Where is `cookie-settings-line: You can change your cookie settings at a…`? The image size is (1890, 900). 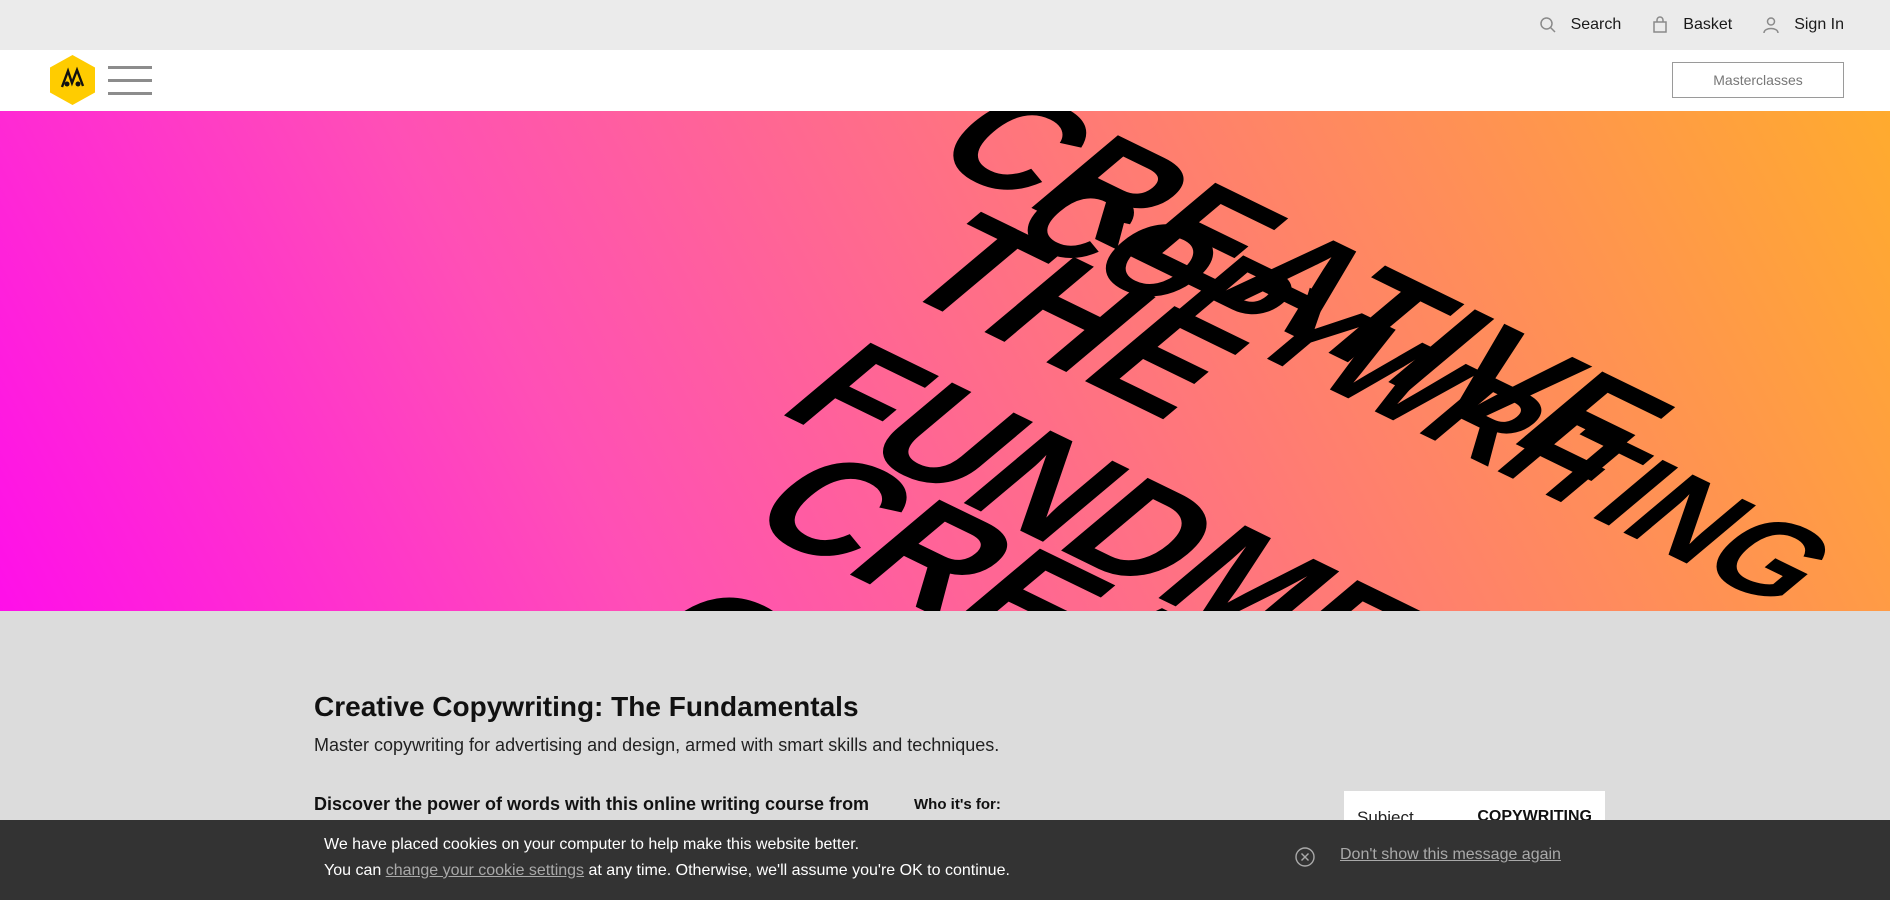 cookie-settings-line: You can change your cookie settings at a… is located at coordinates (667, 871).